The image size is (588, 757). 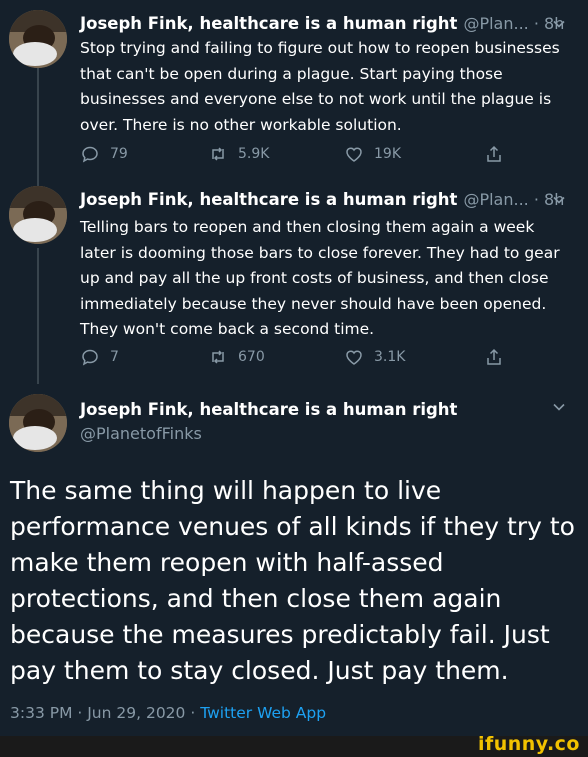 I want to click on tweet-actions: 7 670 3.1K, so click(x=295, y=359).